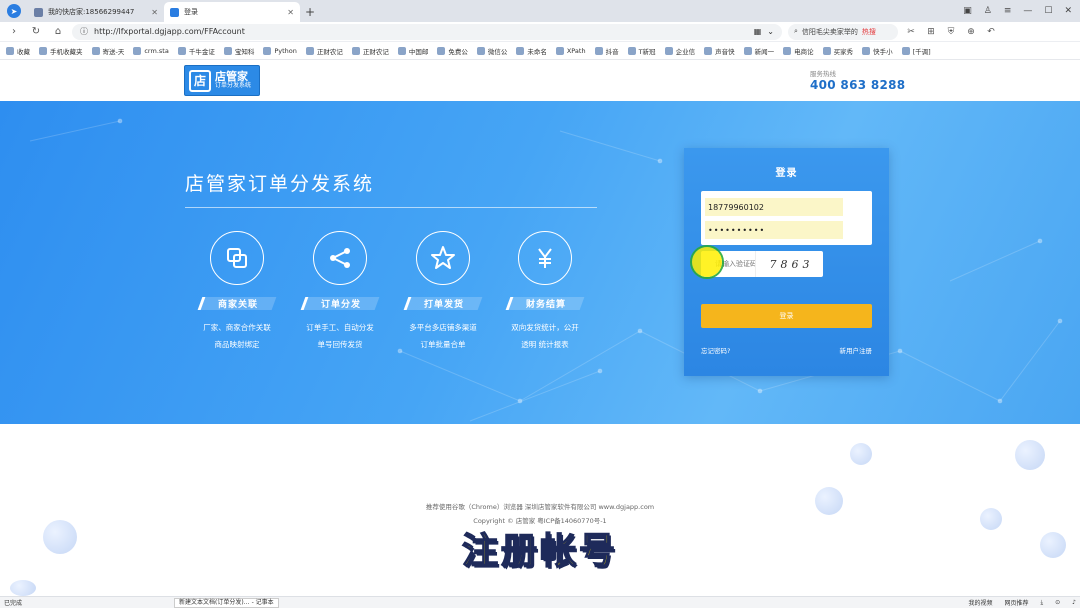 This screenshot has height=608, width=1080. Describe the element at coordinates (843, 31) in the screenshot. I see `browser-search-box: ⌕ 信阳毛尖卖家举的 热搜` at that location.